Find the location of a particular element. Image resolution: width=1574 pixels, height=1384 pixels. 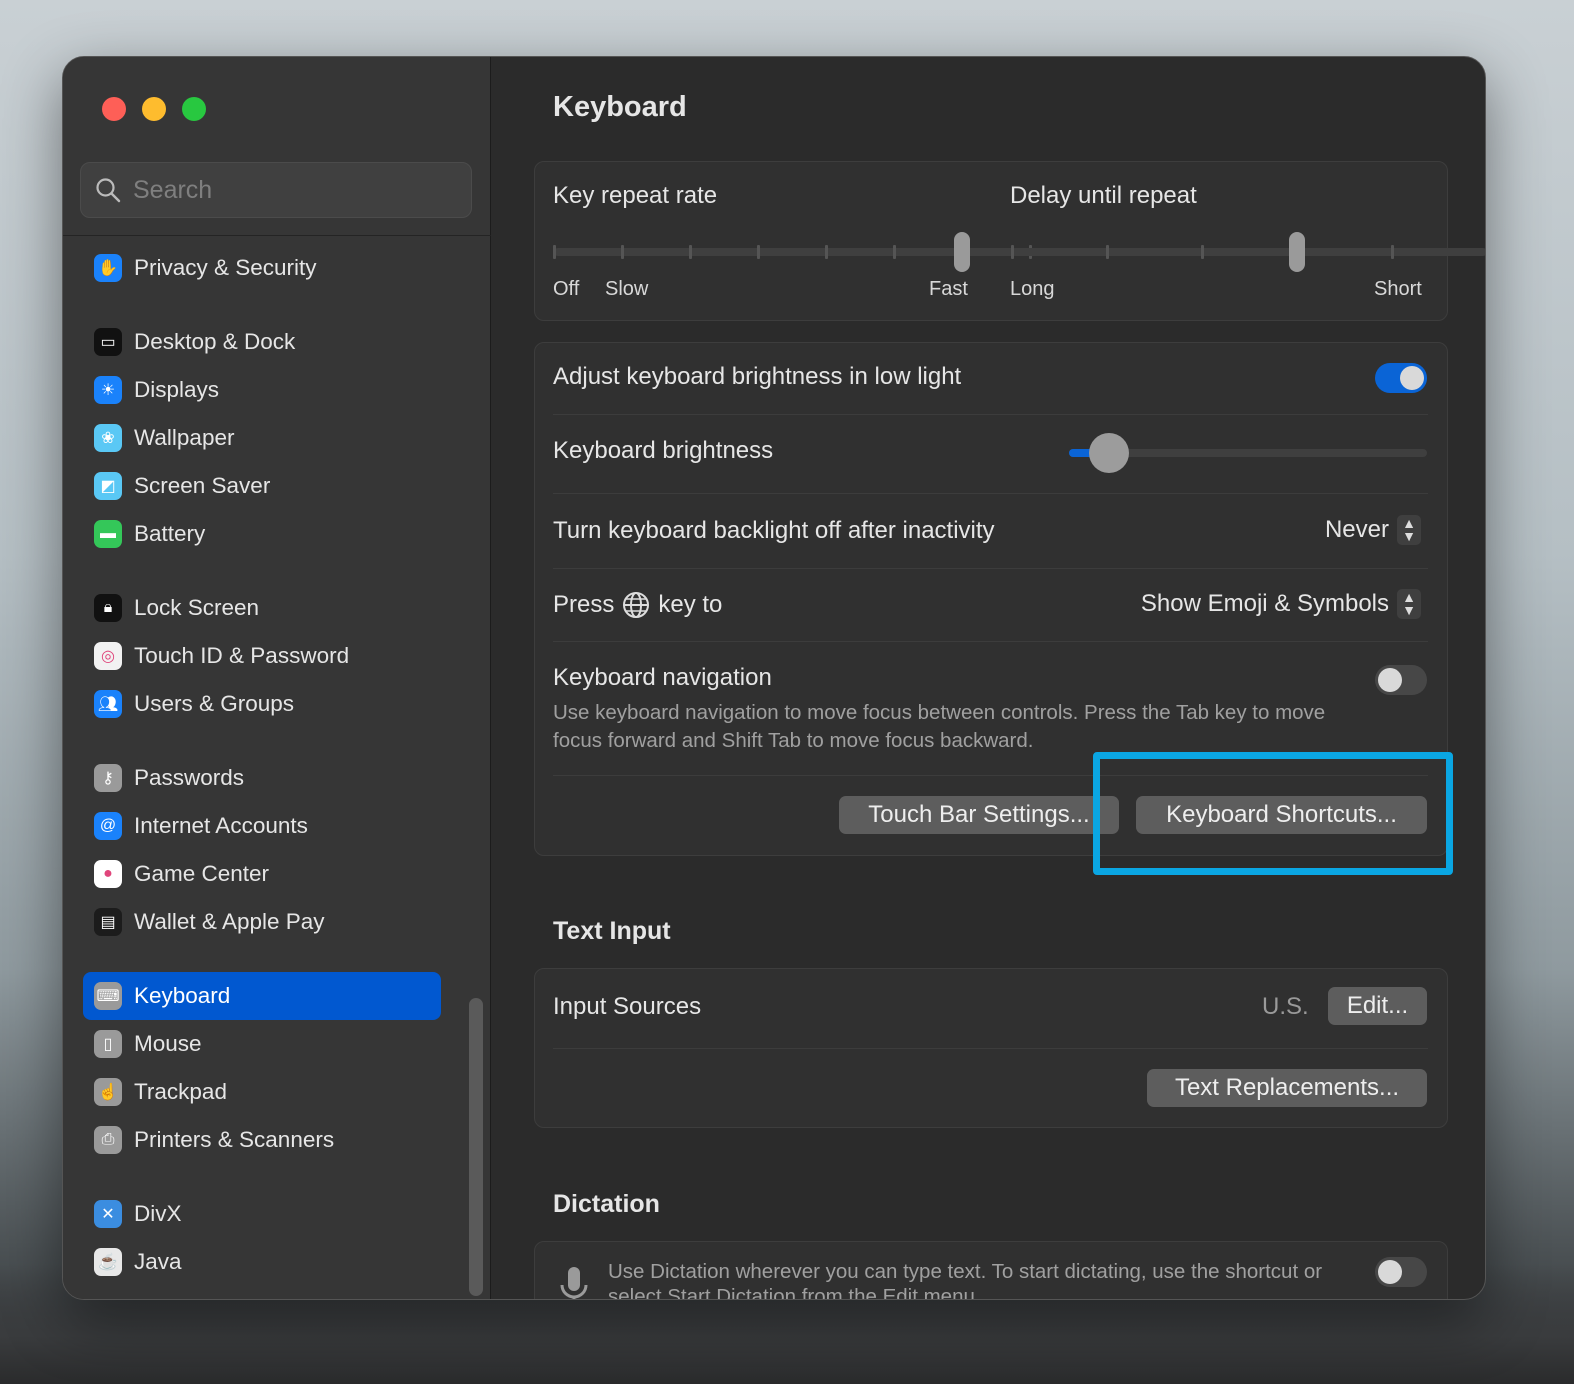

sidebar-item-wallet-apple-pay: ▤ Wallet & Apple Pay is located at coordinates (262, 922).